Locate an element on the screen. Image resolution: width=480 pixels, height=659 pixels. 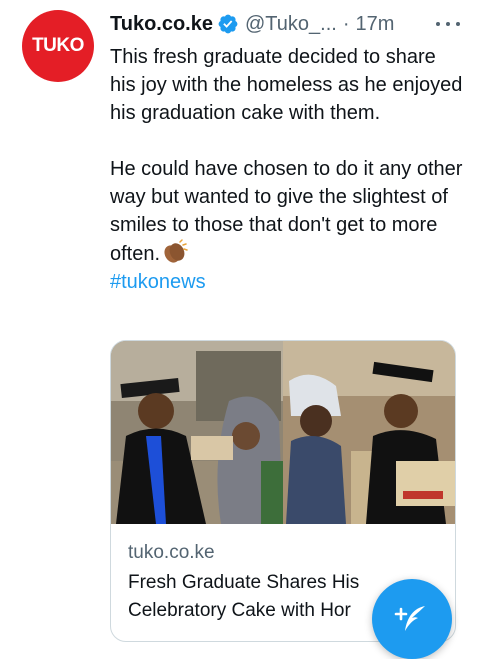
tweet-header: Tuko.co.ke @Tuko_... · 17m is located at coordinates (285, 24).